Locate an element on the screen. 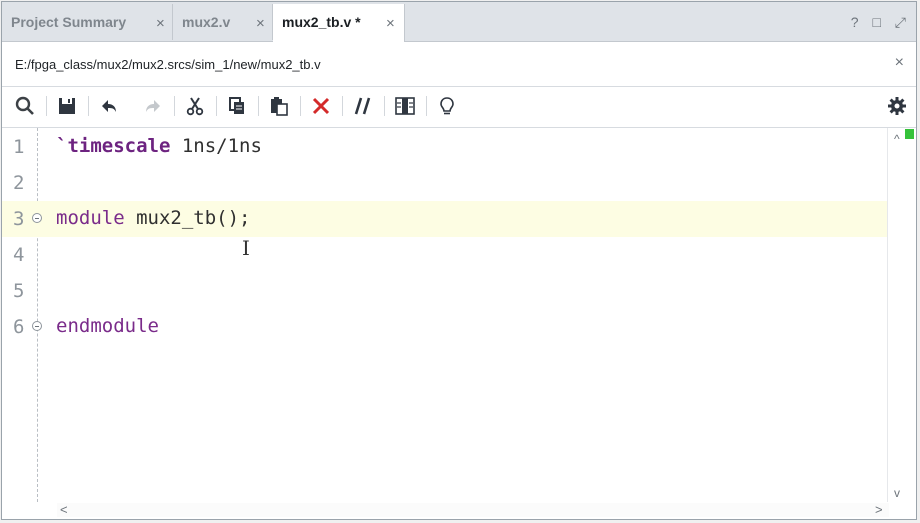  code-text: endmodule is located at coordinates (107, 326).